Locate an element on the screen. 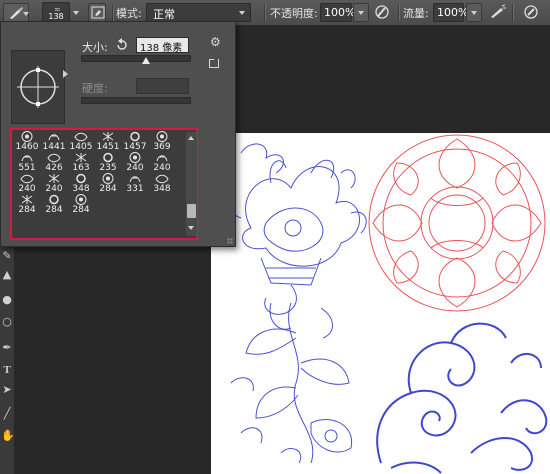 This screenshot has height=474, width=550. path-selection-tool-icon: ➤ is located at coordinates (7, 390).